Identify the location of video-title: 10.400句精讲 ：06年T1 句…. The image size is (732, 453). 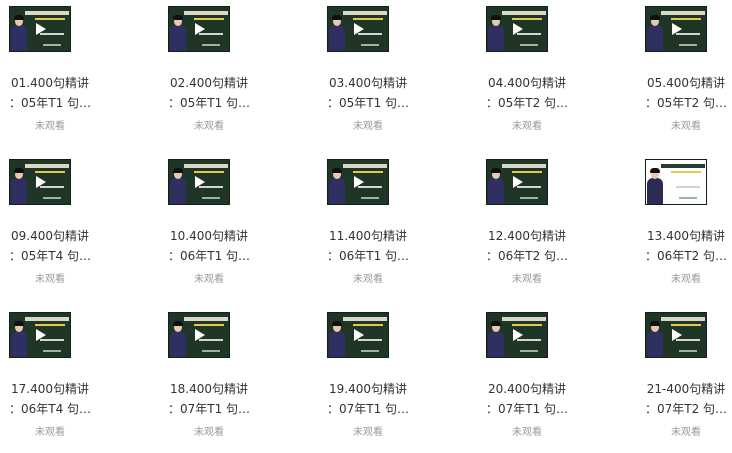
(209, 246).